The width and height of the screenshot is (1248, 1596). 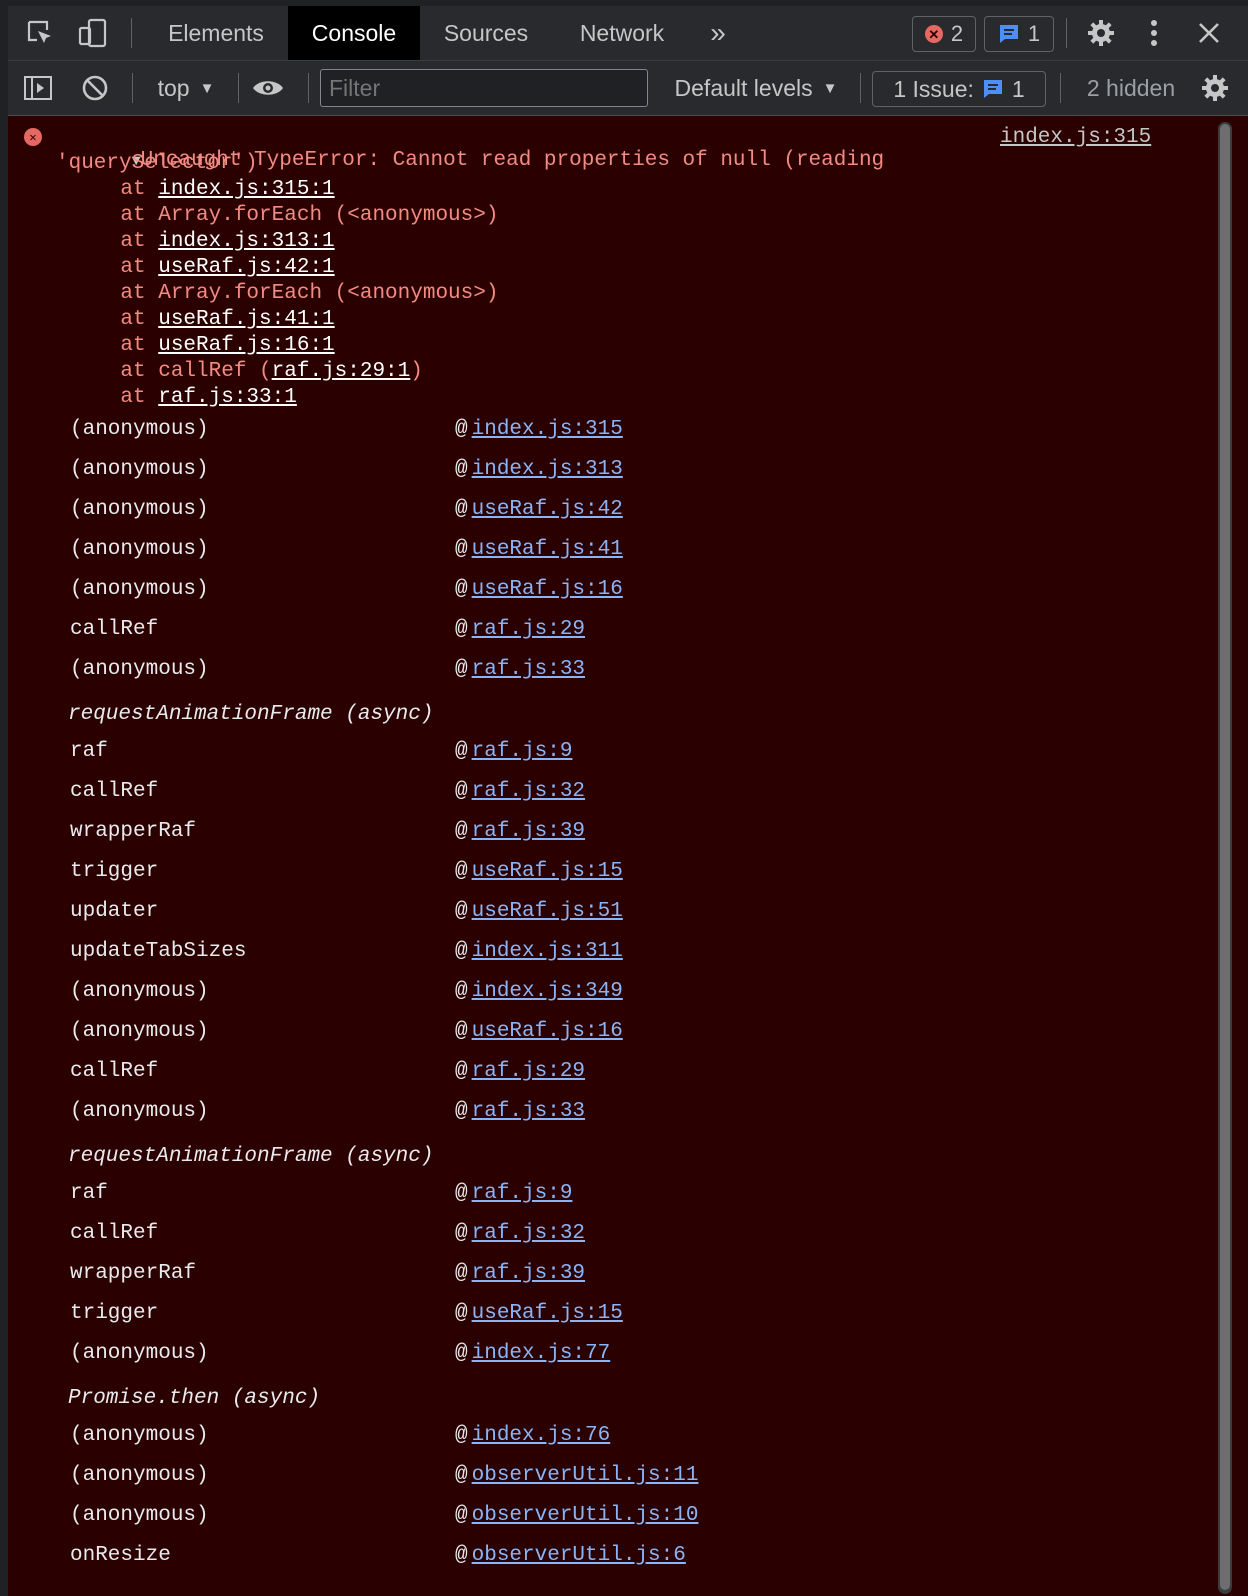 I want to click on tab-elements: Elements, so click(x=216, y=33).